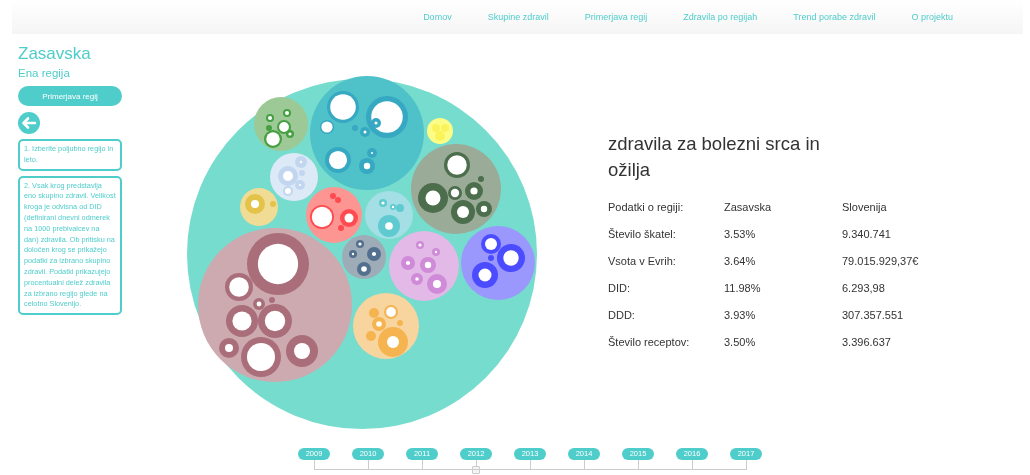 The width and height of the screenshot is (1030, 475). Describe the element at coordinates (783, 260) in the screenshot. I see `table-cell: 3.64%` at that location.